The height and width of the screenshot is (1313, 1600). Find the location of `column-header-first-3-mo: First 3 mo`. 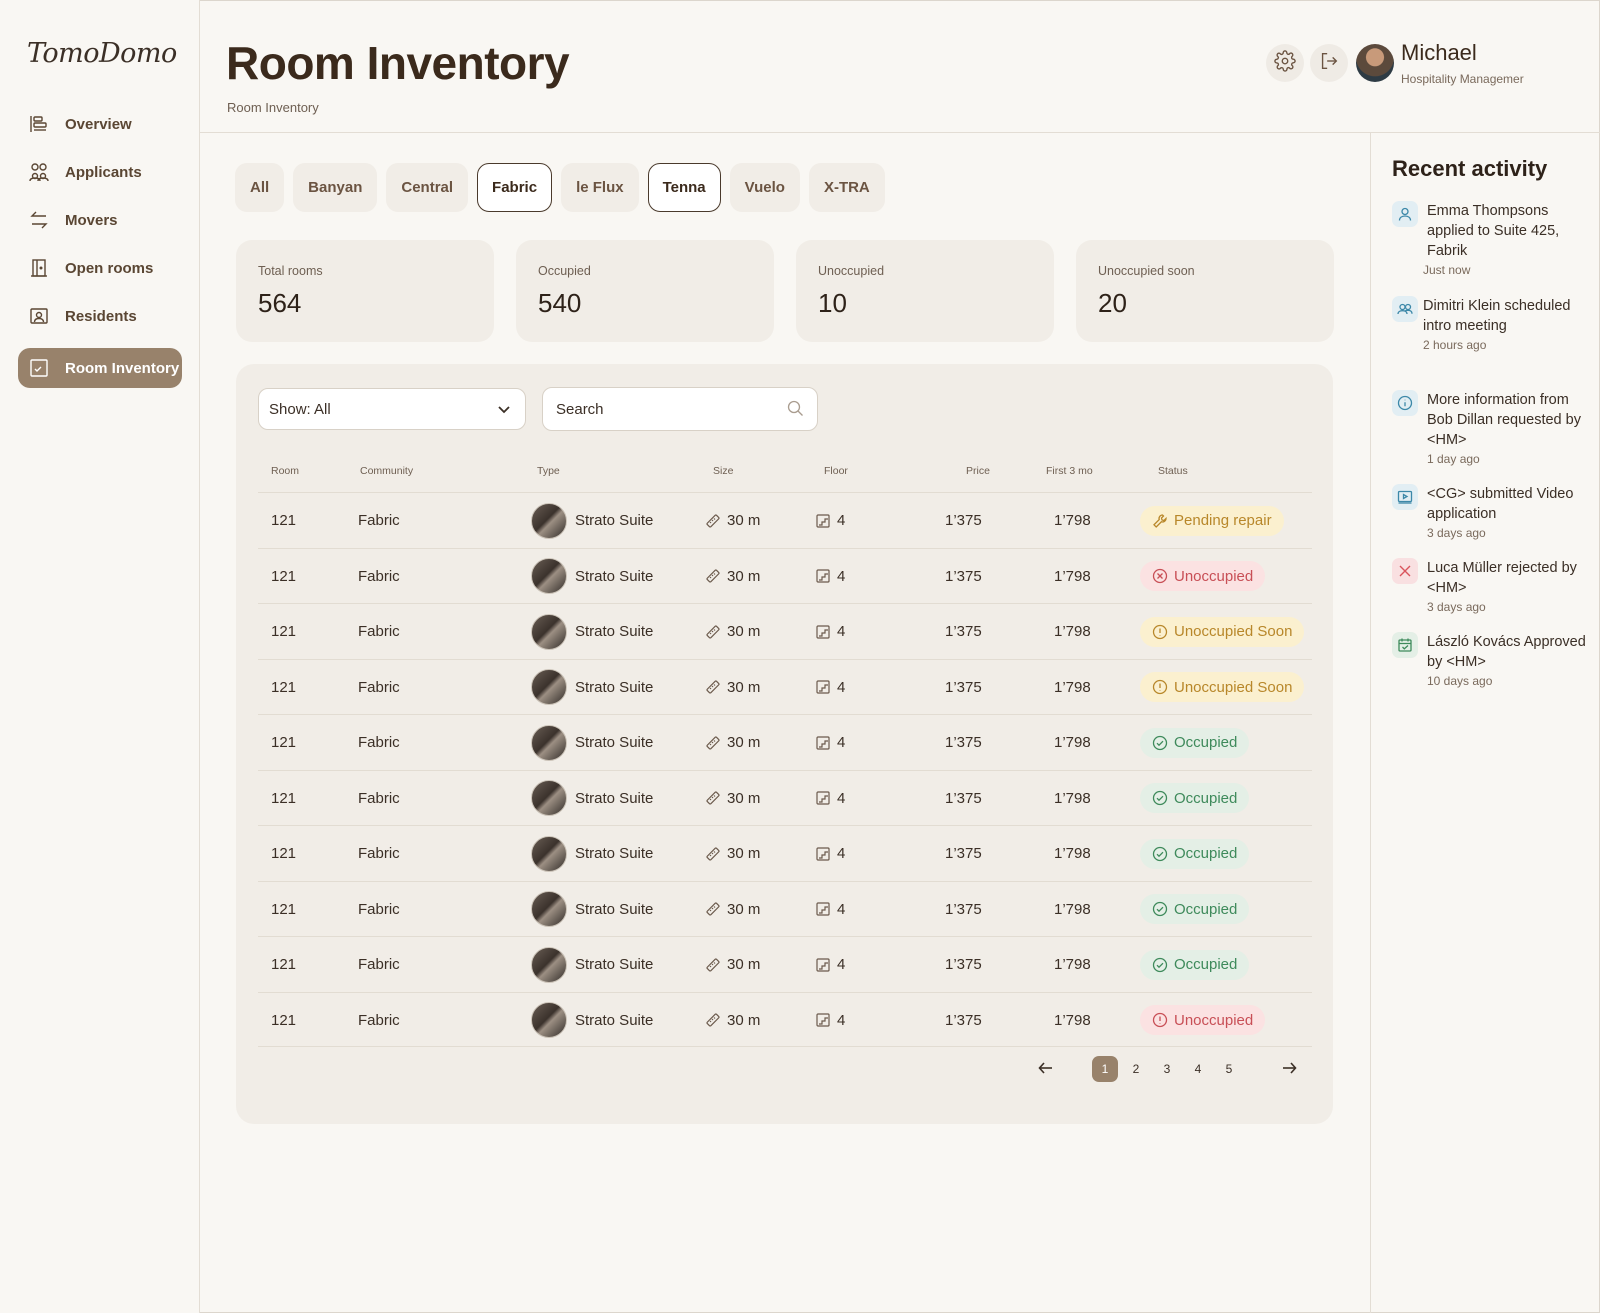

column-header-first-3-mo: First 3 mo is located at coordinates (1069, 471).